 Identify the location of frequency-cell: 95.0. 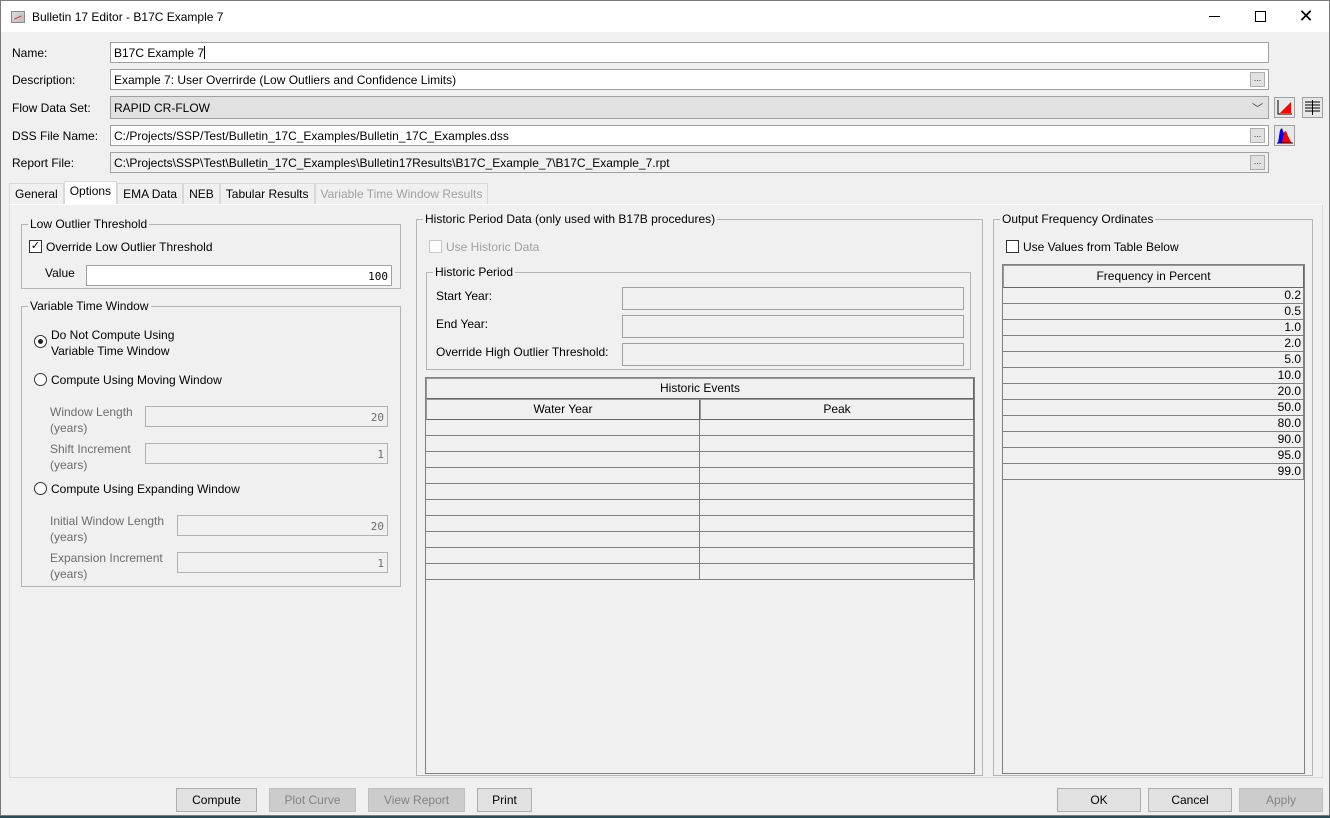
(1153, 456).